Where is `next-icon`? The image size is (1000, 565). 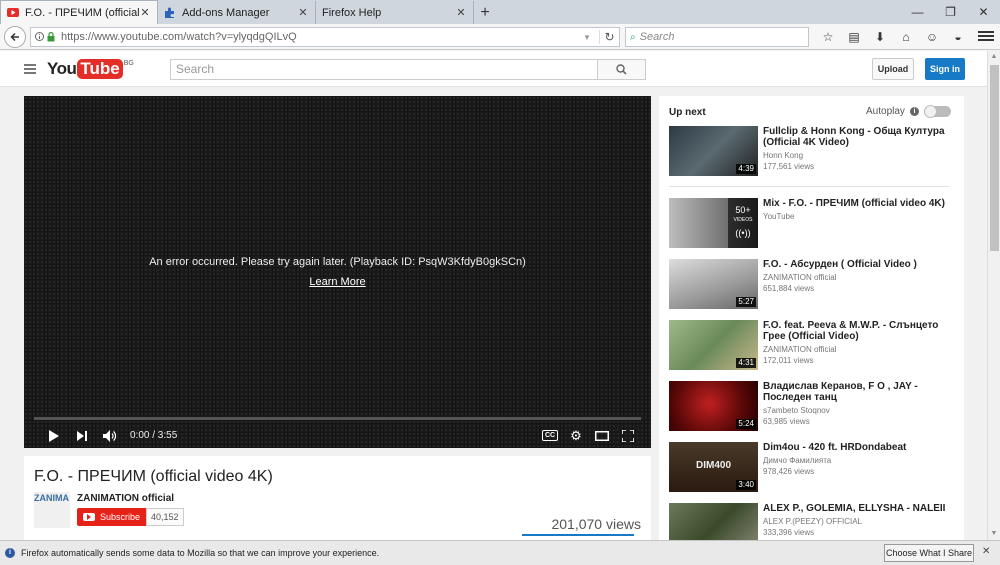 next-icon is located at coordinates (82, 435).